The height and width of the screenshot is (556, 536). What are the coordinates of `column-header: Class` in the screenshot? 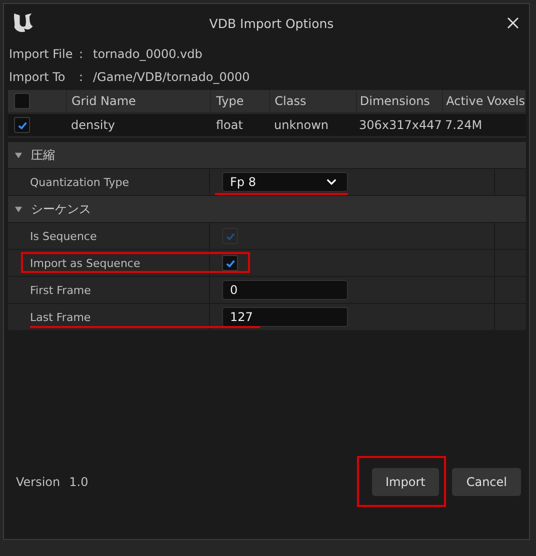 It's located at (313, 101).